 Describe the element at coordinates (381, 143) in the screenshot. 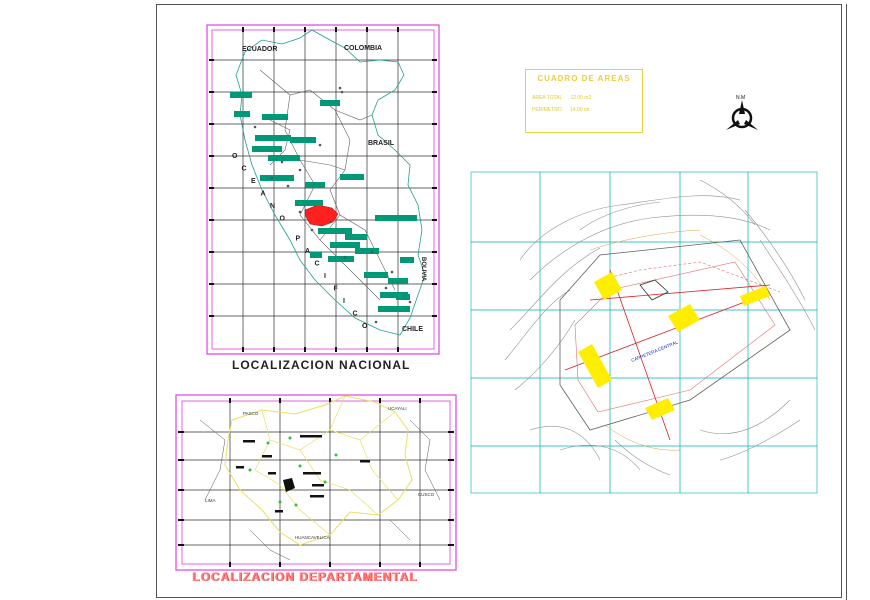

I see `label-brasil: BRASIL` at that location.